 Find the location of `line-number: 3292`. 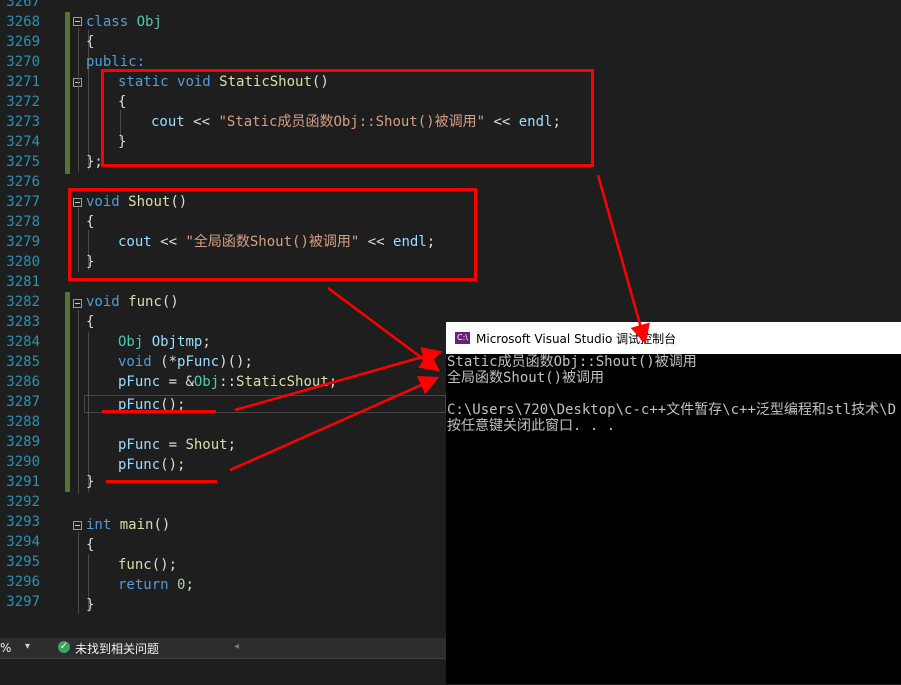

line-number: 3292 is located at coordinates (23, 502).